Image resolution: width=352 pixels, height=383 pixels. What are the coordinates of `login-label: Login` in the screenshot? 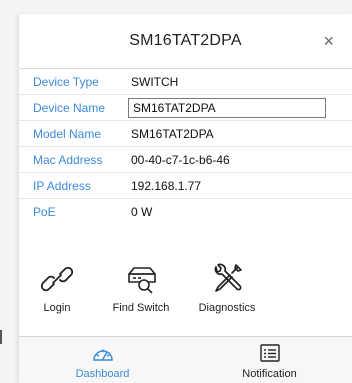 It's located at (57, 308).